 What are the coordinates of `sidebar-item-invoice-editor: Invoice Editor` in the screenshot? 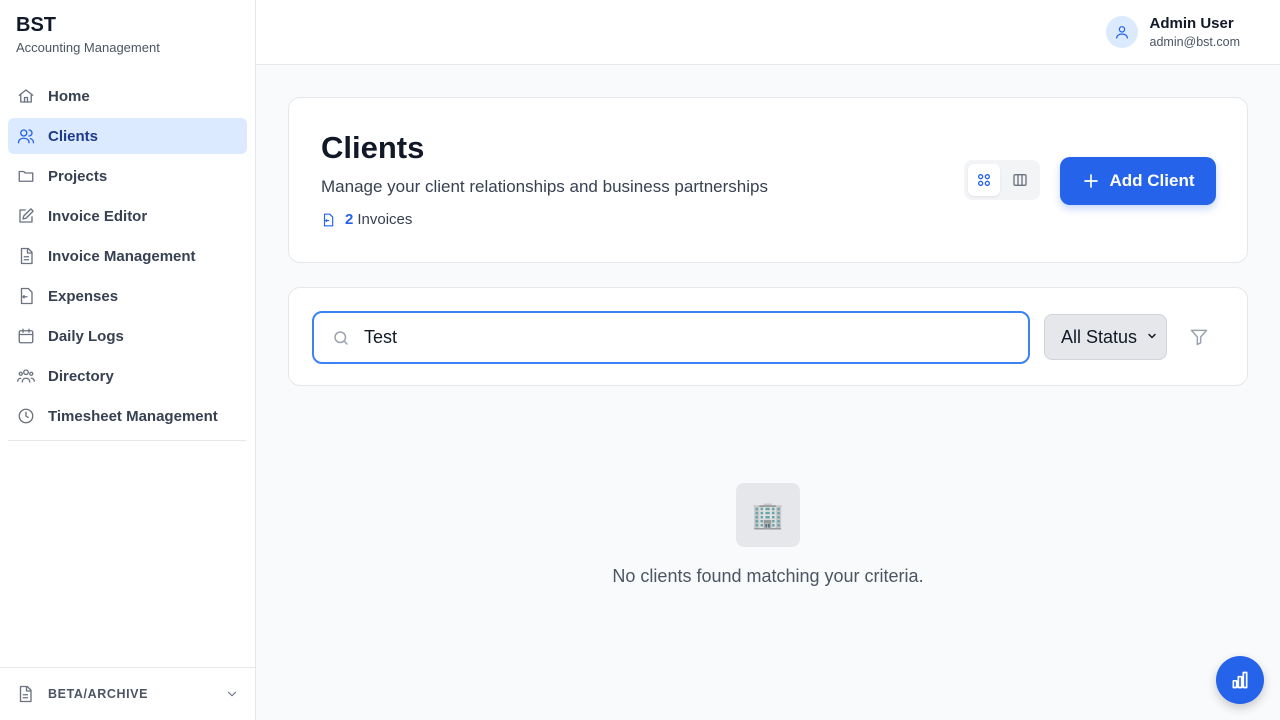 It's located at (127, 216).